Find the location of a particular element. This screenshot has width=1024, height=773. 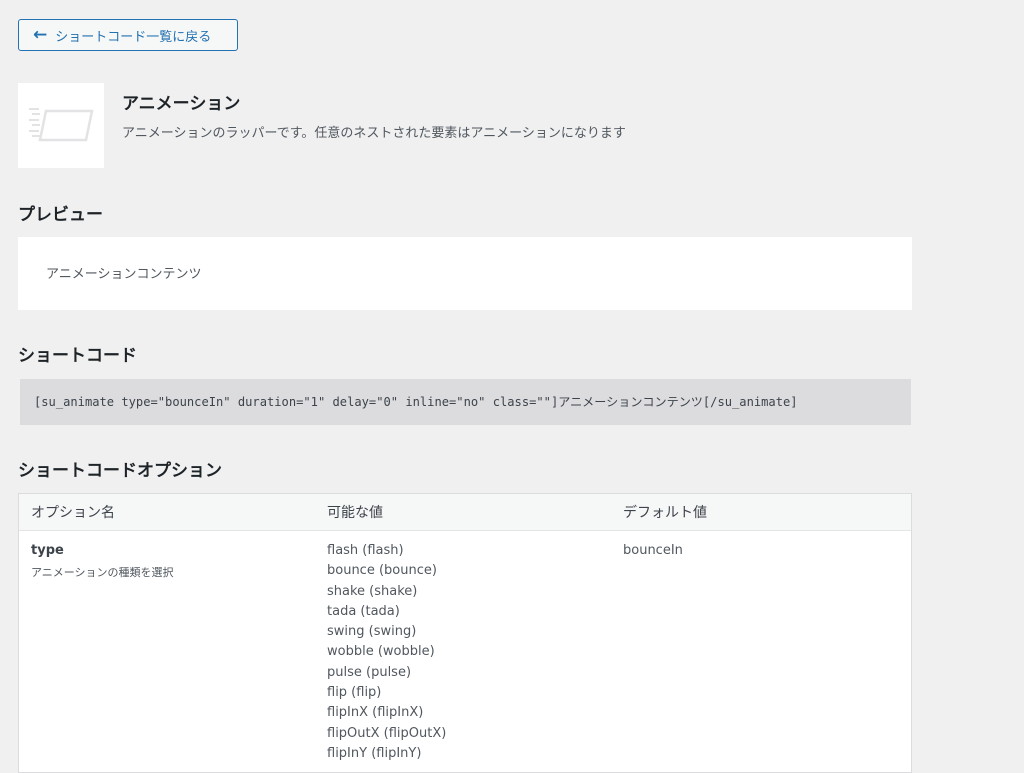

preview-content: アニメーションコンテンツ is located at coordinates (124, 274).